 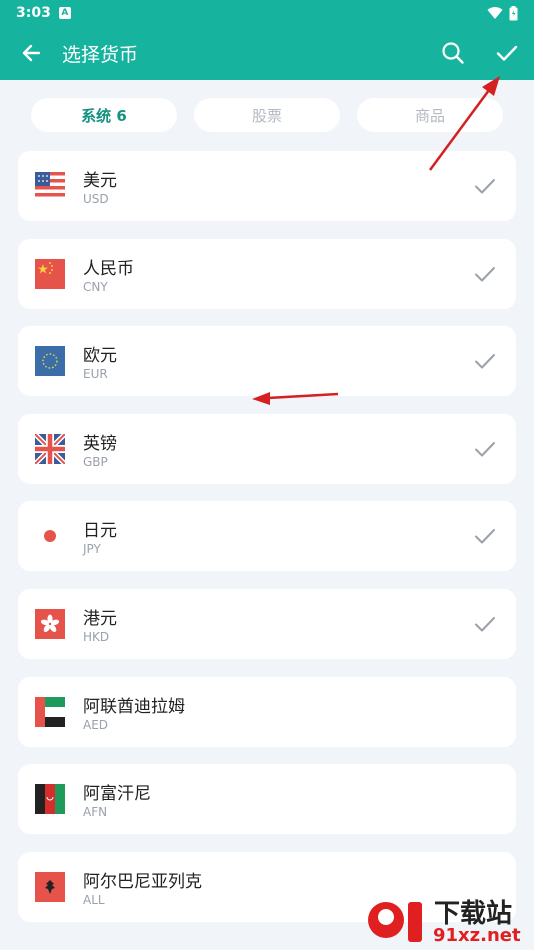 I want to click on notification-badge-icon: A, so click(x=64, y=13).